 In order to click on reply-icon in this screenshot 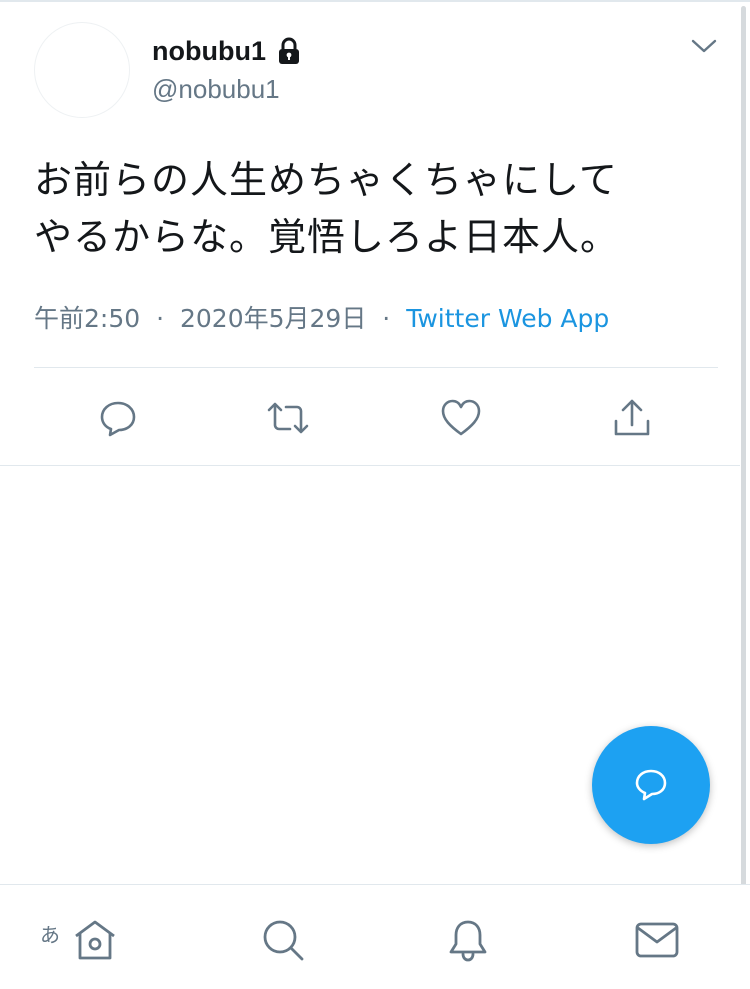, I will do `click(118, 419)`.